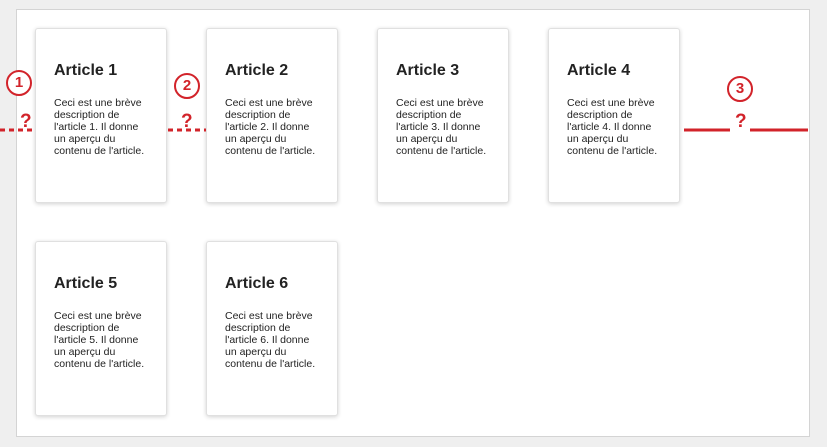  What do you see at coordinates (741, 121) in the screenshot?
I see `annotation-question-3: ?` at bounding box center [741, 121].